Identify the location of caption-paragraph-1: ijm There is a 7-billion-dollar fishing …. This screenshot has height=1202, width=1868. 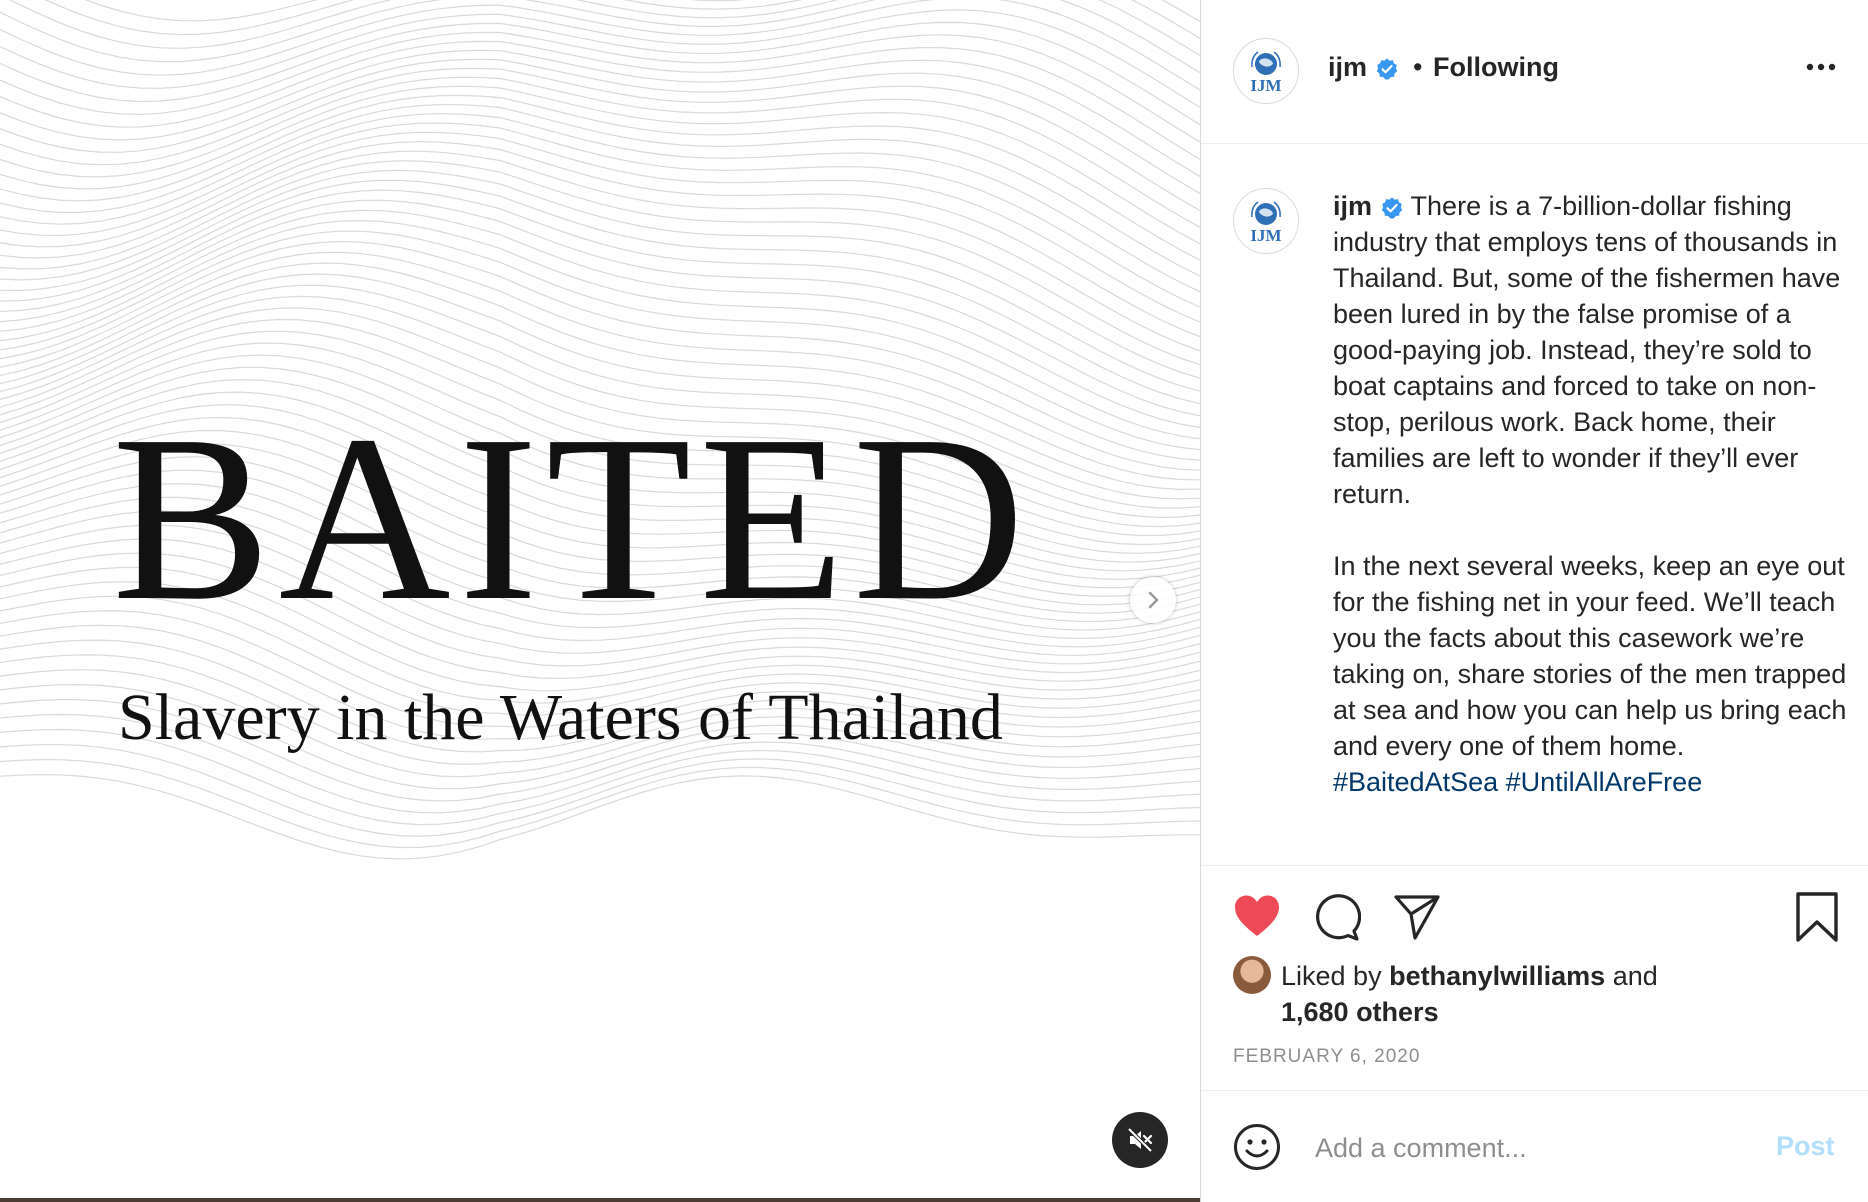
(1593, 350).